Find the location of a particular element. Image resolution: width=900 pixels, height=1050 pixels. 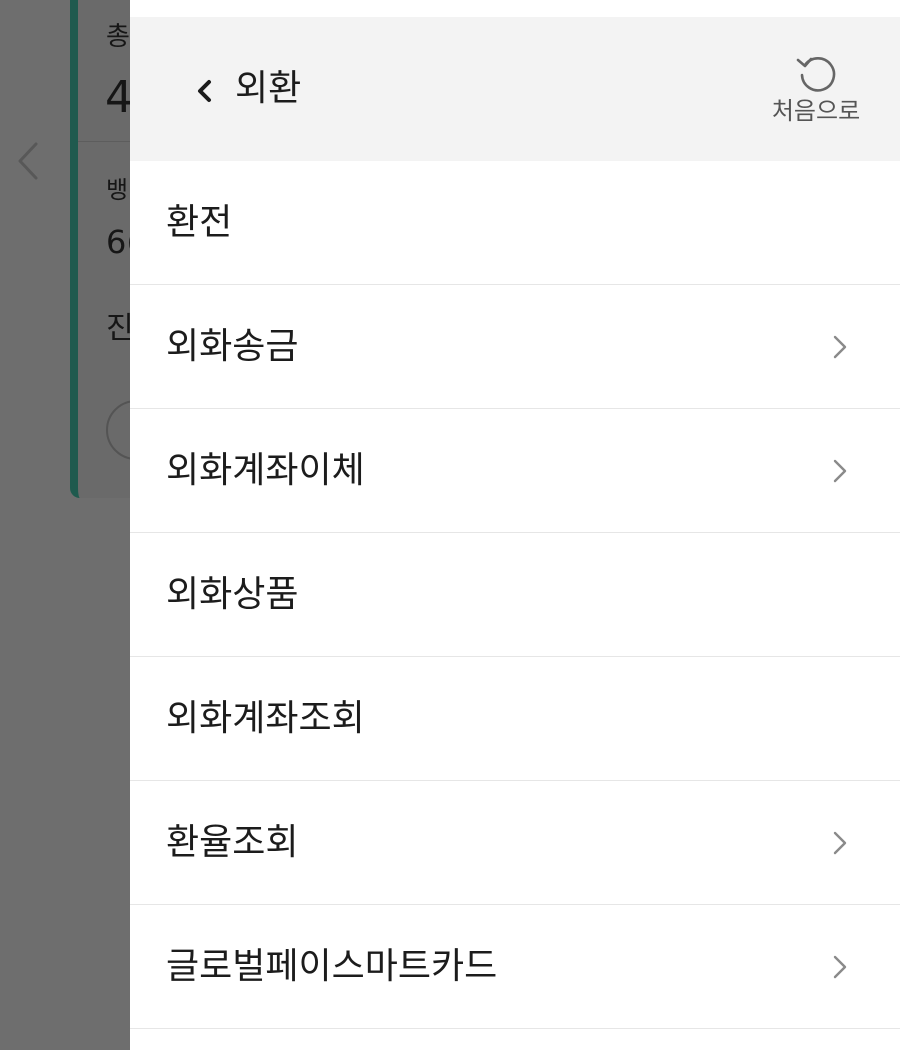

menu-item-account-inquiry: 외화계좌조회 is located at coordinates (515, 719).